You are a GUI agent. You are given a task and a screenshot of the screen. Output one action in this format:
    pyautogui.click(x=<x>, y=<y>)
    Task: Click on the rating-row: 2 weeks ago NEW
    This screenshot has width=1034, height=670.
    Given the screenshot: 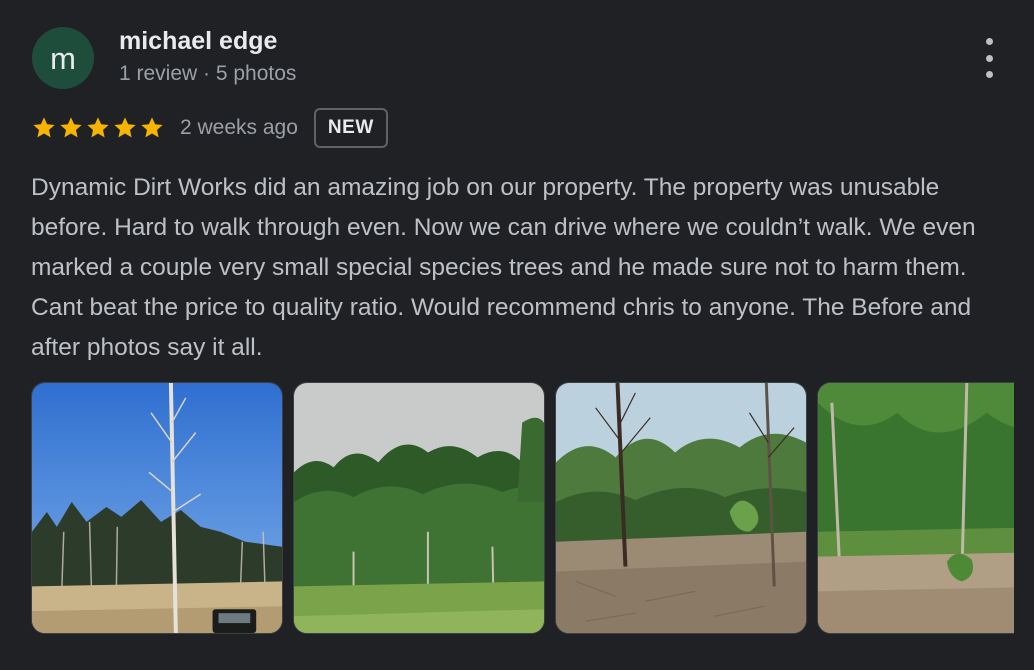 What is the action you would take?
    pyautogui.click(x=209, y=128)
    